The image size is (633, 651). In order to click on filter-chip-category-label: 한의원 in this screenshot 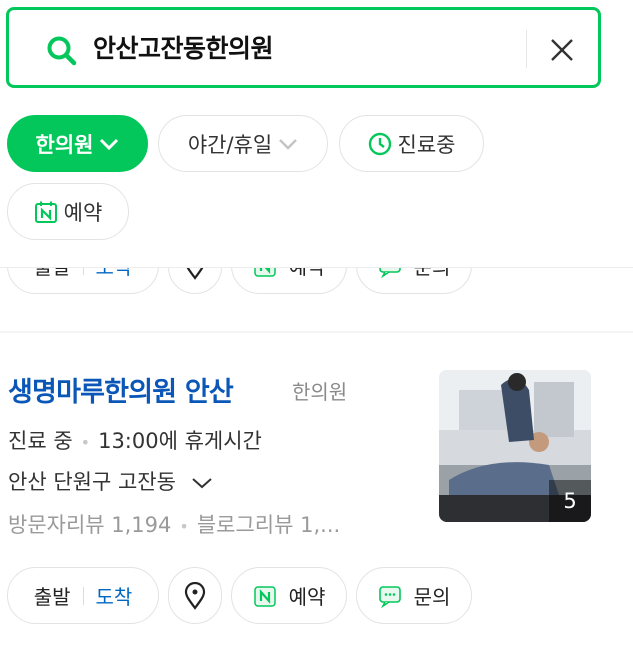, I will do `click(64, 144)`.